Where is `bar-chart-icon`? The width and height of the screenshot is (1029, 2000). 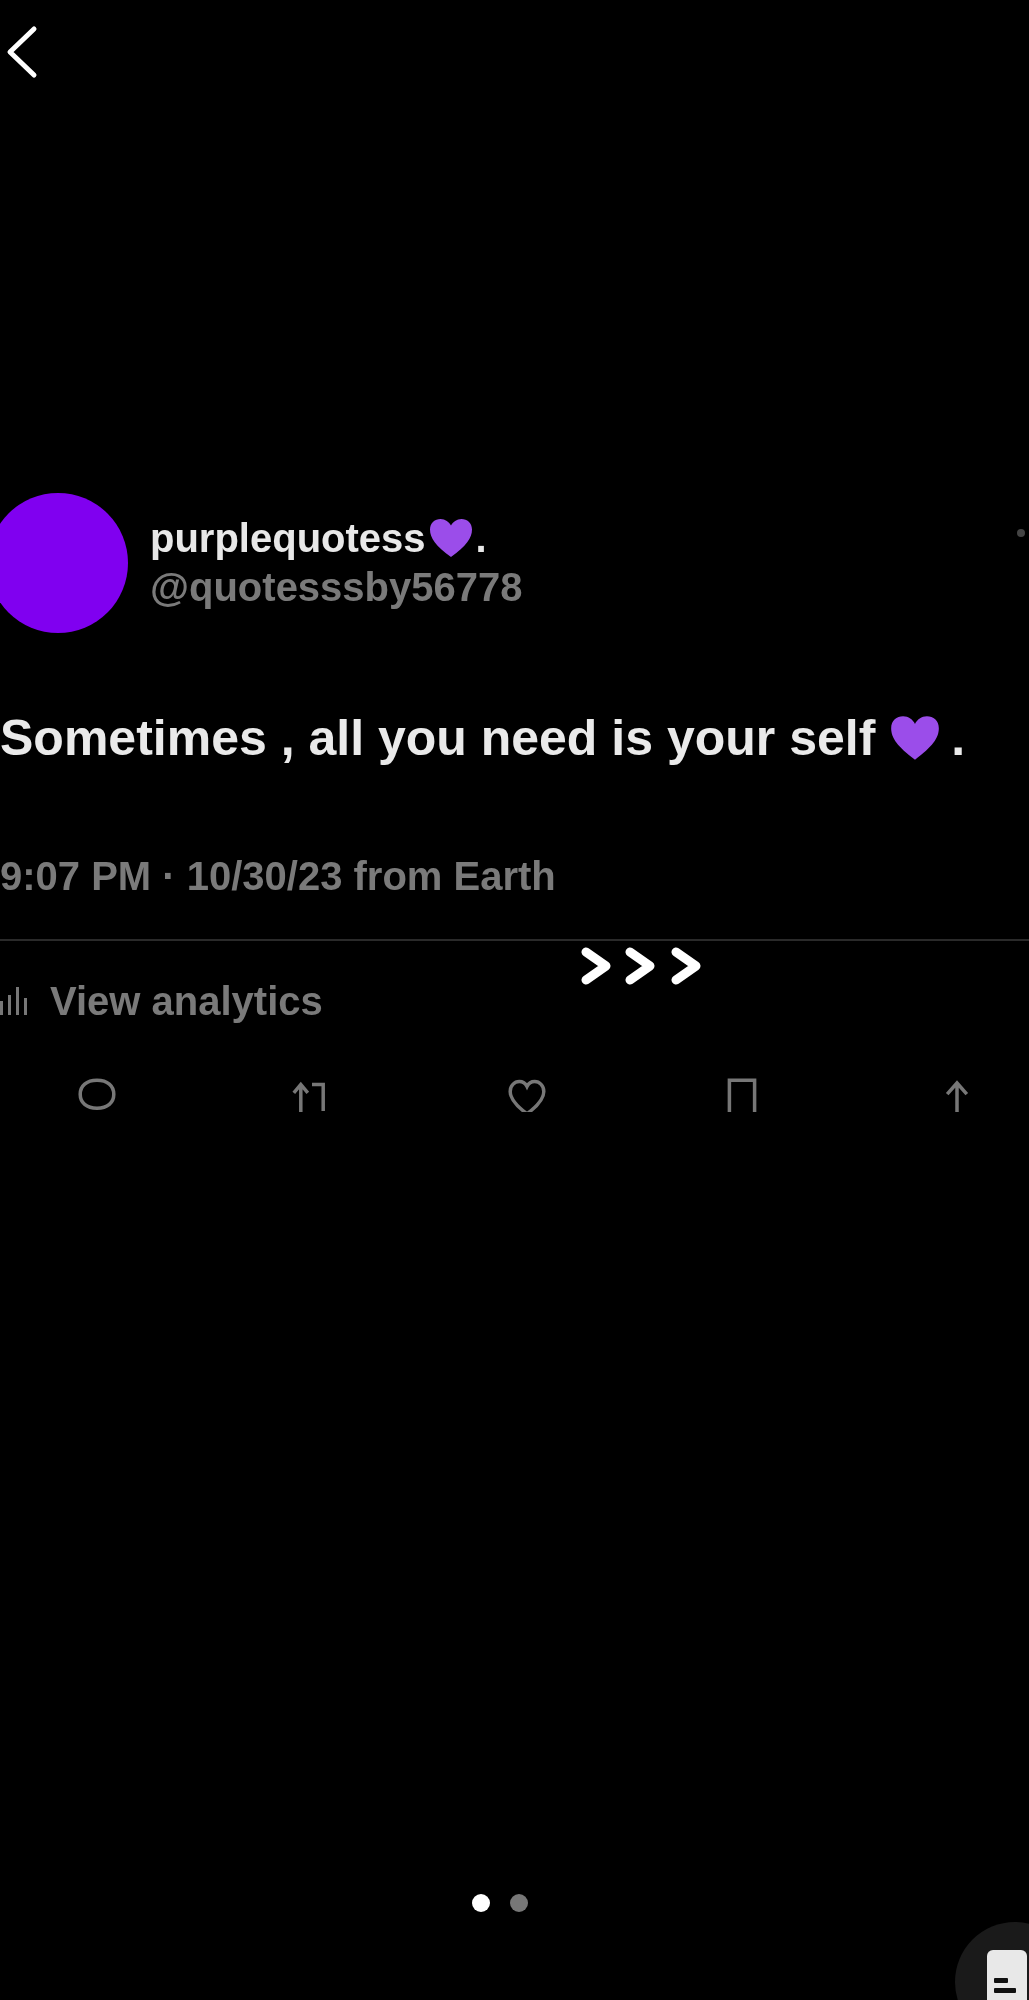 bar-chart-icon is located at coordinates (15, 1001).